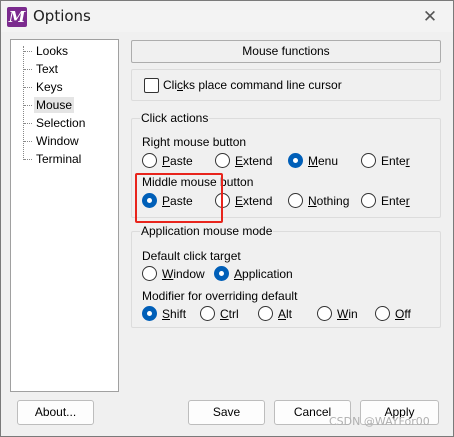 Image resolution: width=454 pixels, height=437 pixels. I want to click on right-extend-radio, so click(222, 160).